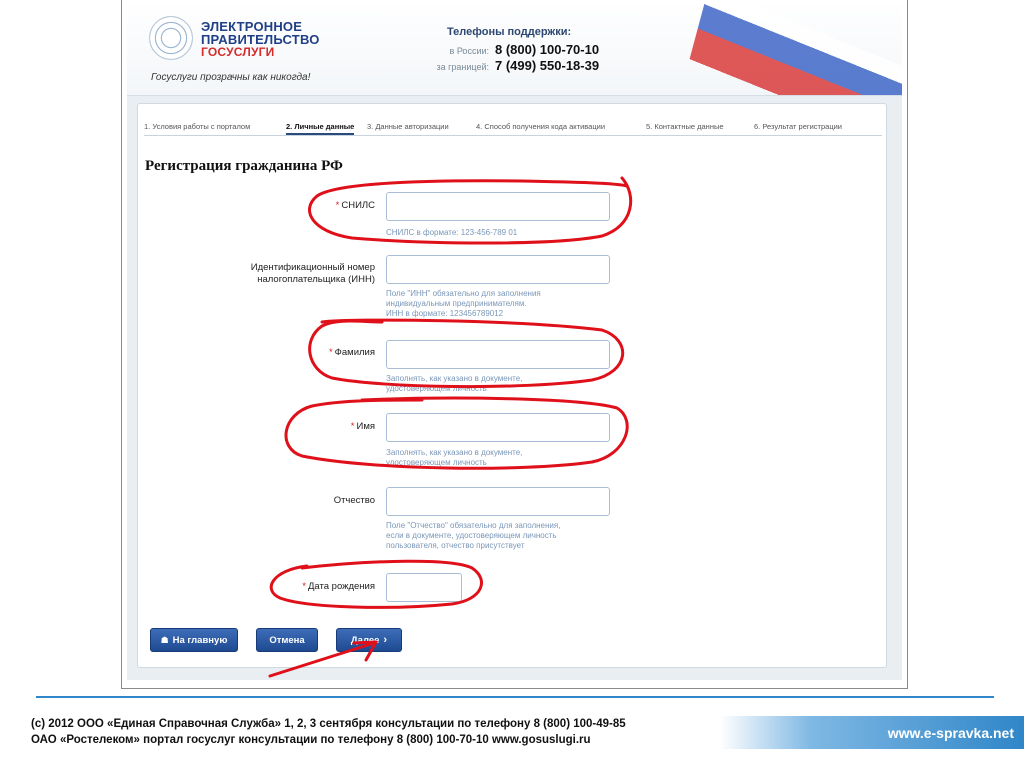 The width and height of the screenshot is (1024, 768). What do you see at coordinates (171, 38) in the screenshot?
I see `logo-emblem-icon` at bounding box center [171, 38].